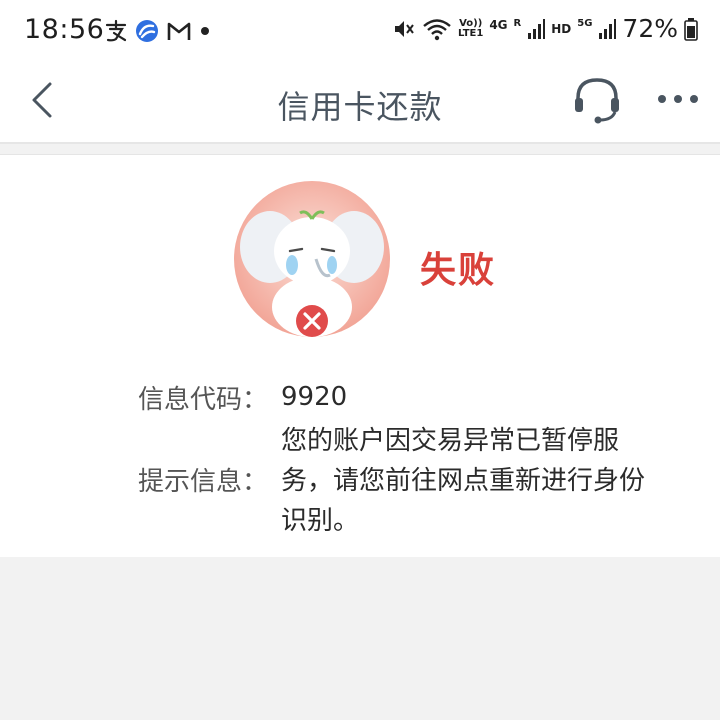  Describe the element at coordinates (205, 31) in the screenshot. I see `notification-dot-icon` at that location.